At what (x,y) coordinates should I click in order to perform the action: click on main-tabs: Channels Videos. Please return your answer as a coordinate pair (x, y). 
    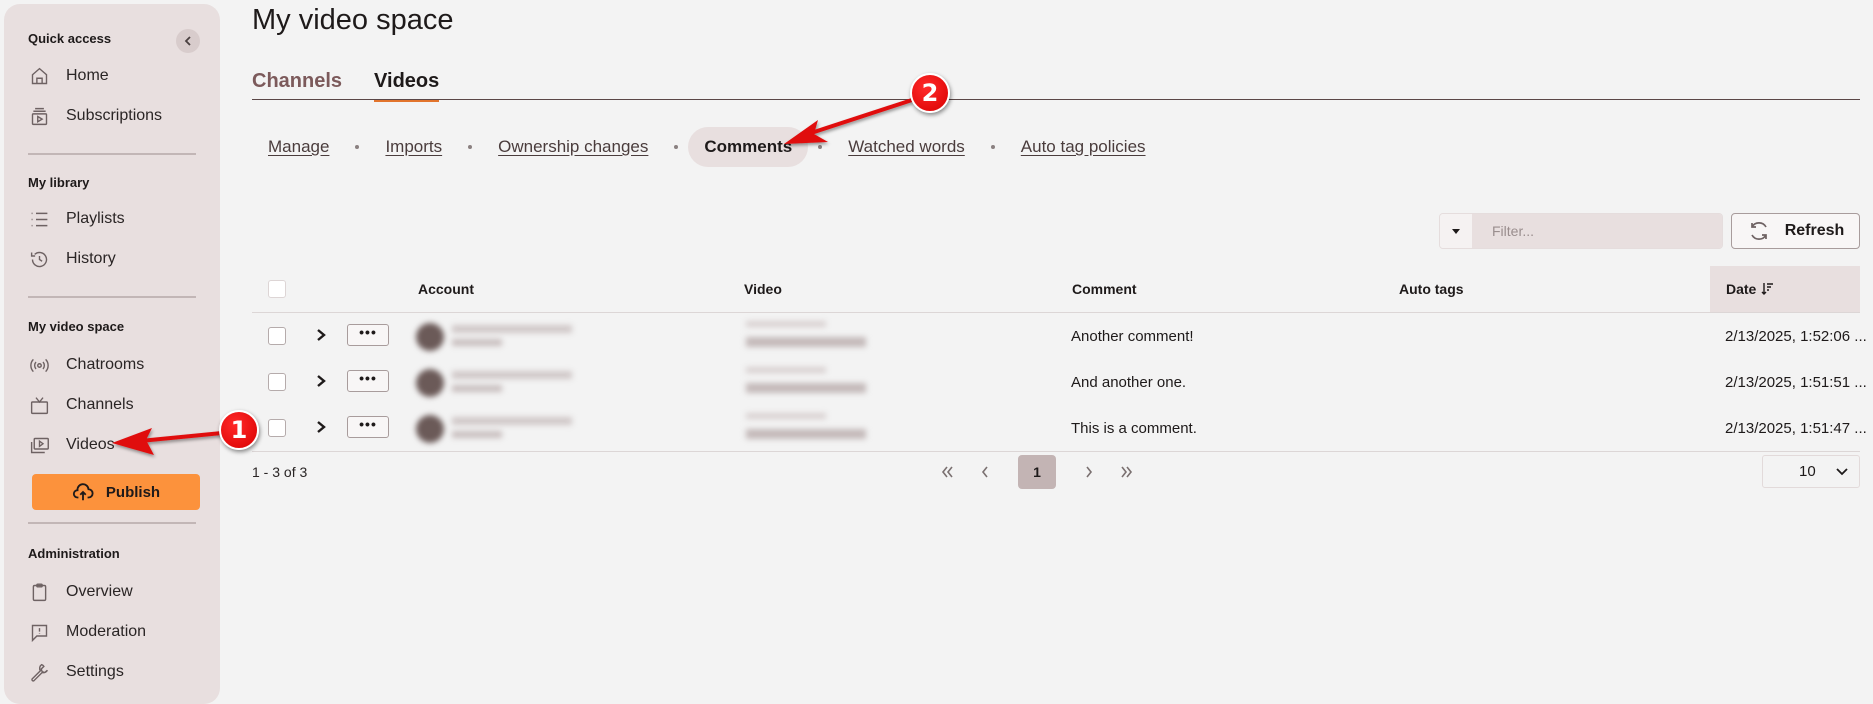
    Looking at the image, I should click on (361, 86).